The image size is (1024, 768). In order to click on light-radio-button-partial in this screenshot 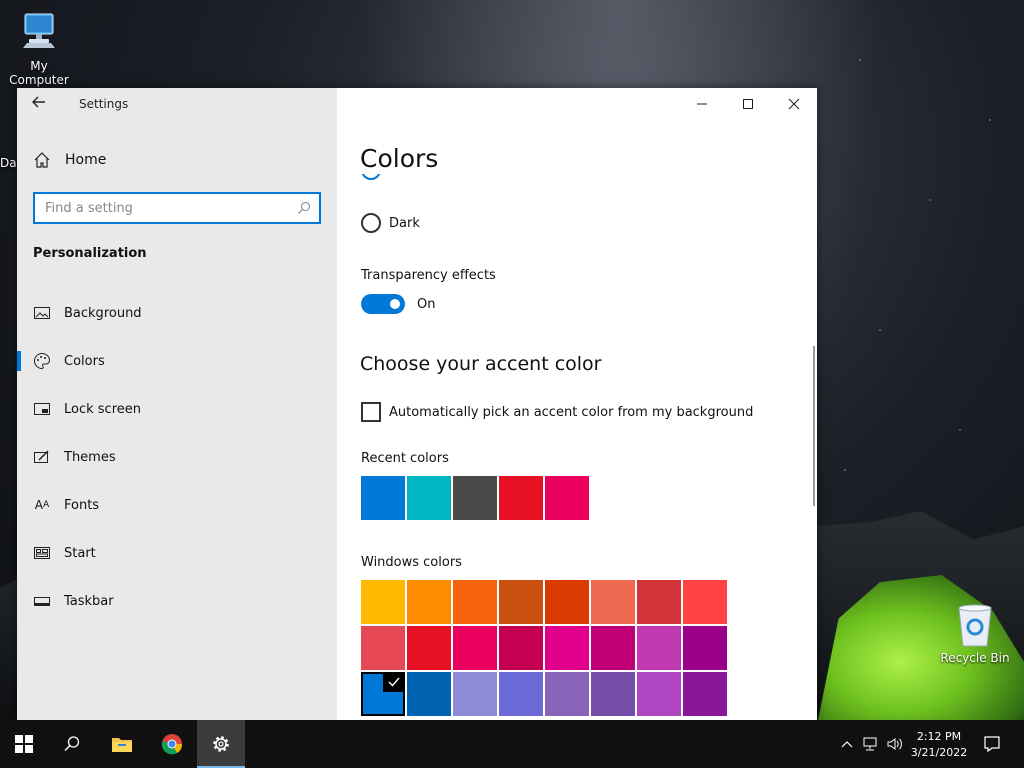, I will do `click(371, 177)`.